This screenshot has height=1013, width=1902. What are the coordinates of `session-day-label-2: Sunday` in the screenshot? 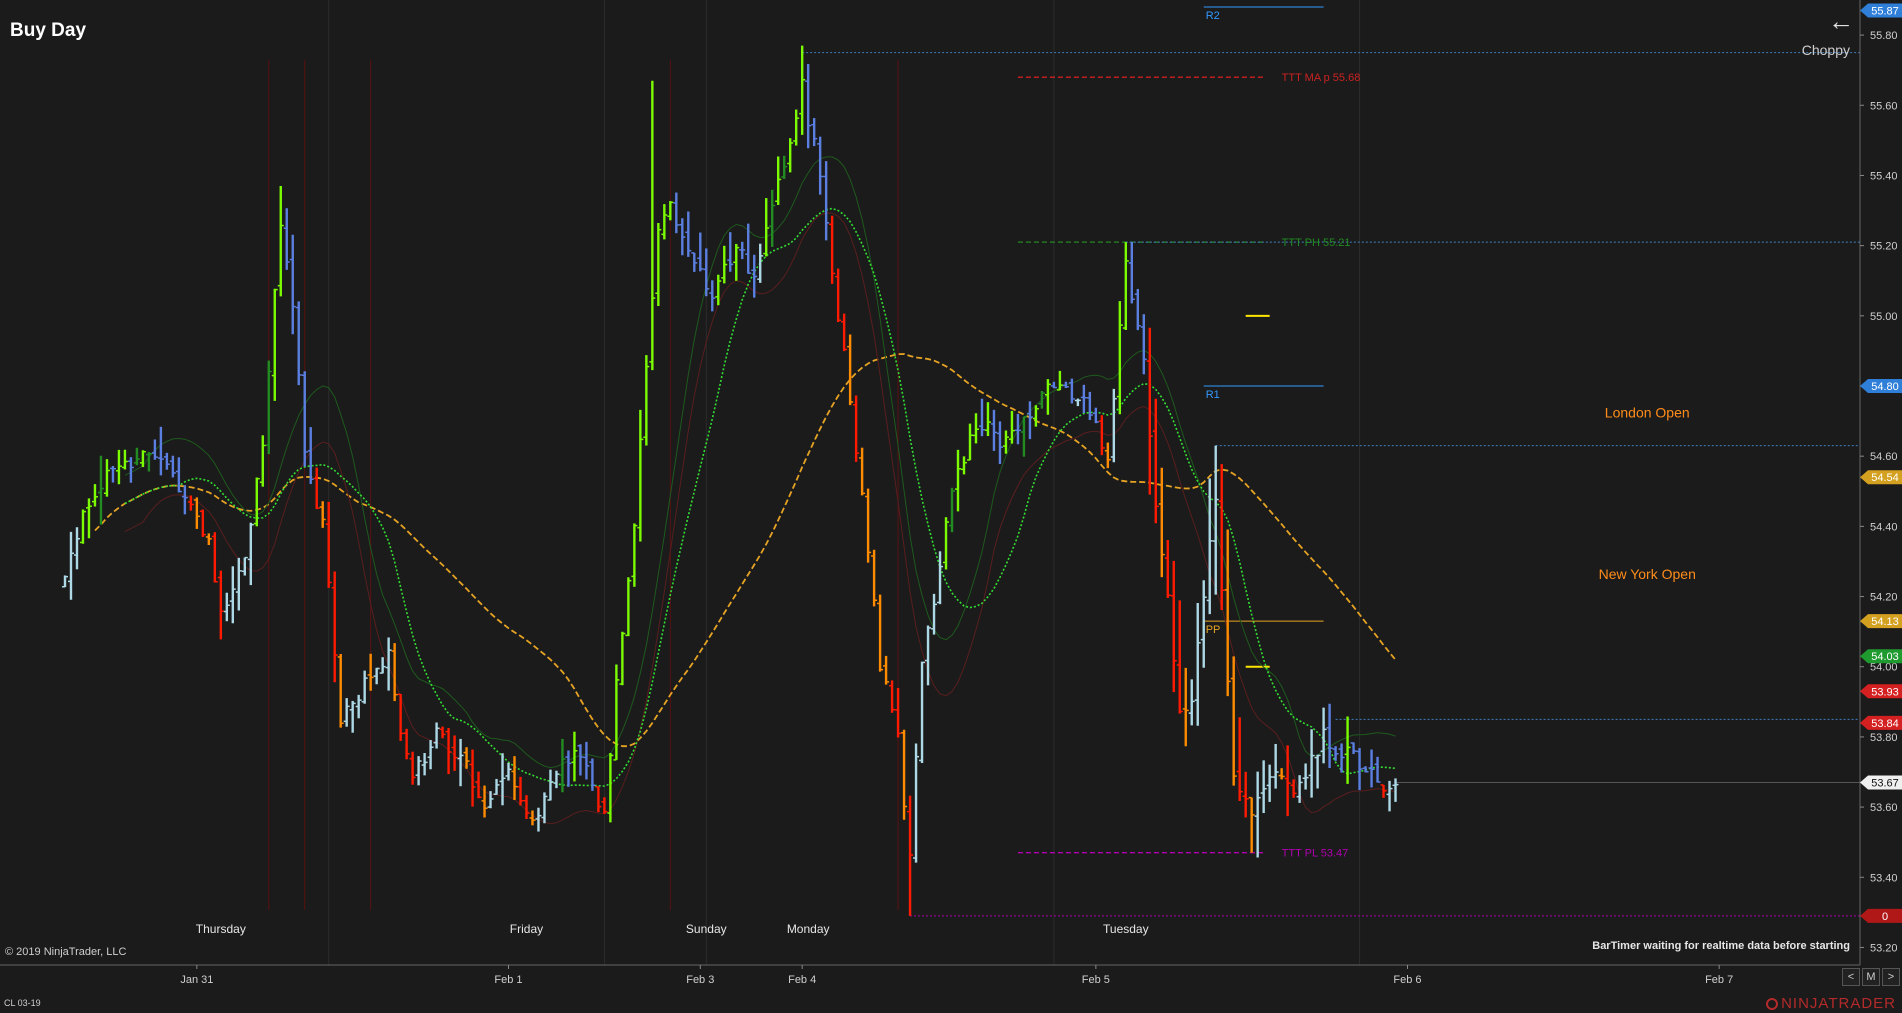 It's located at (706, 929).